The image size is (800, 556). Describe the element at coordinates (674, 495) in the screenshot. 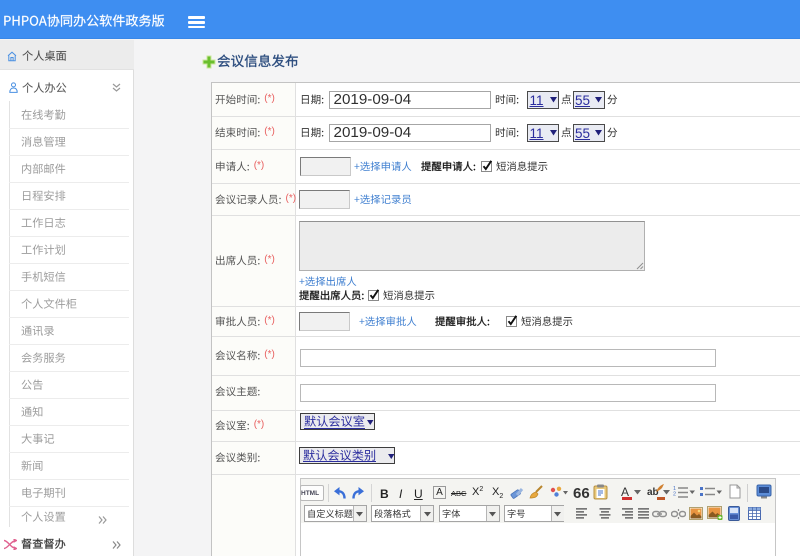

I see `svg-text: 2` at that location.